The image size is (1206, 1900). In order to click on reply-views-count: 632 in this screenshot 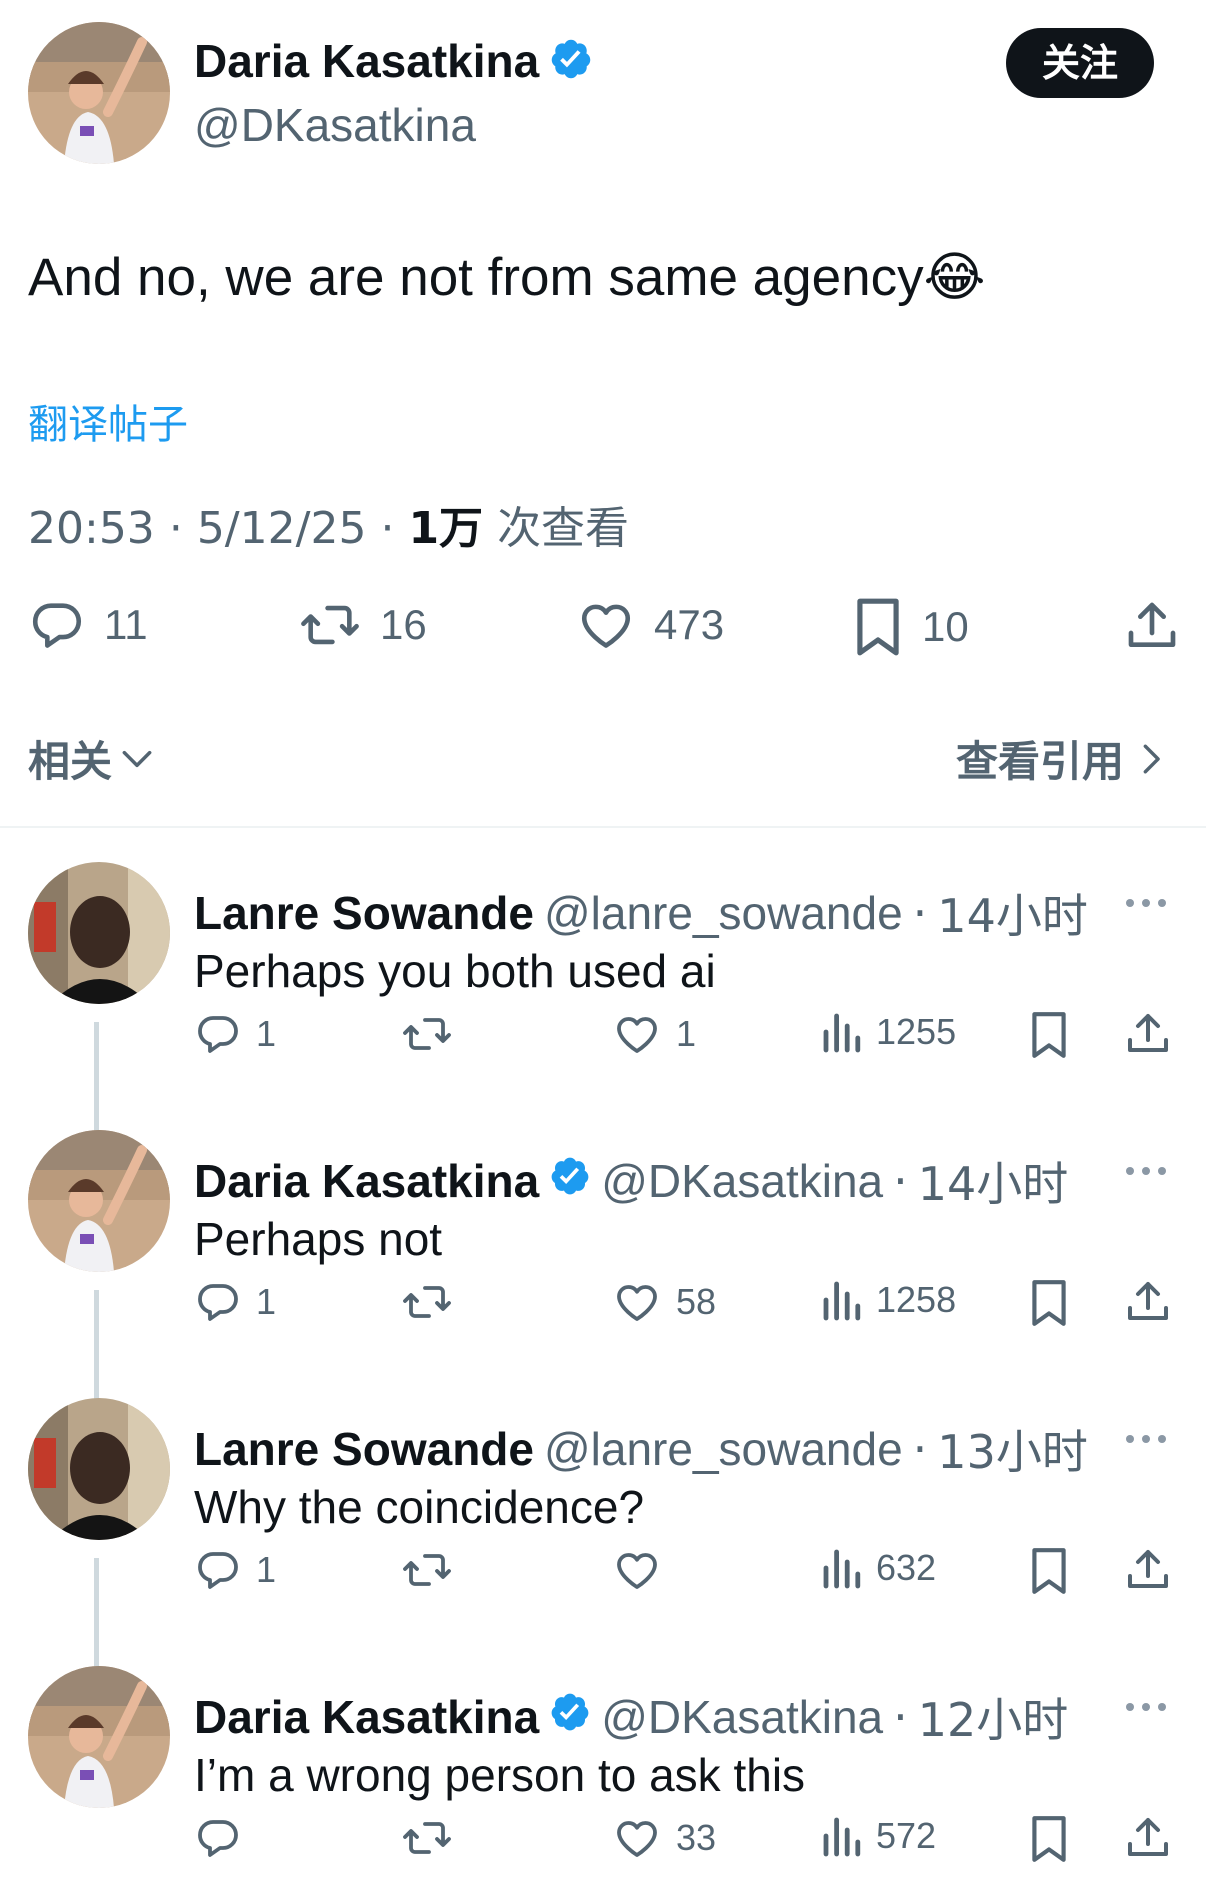, I will do `click(906, 1567)`.